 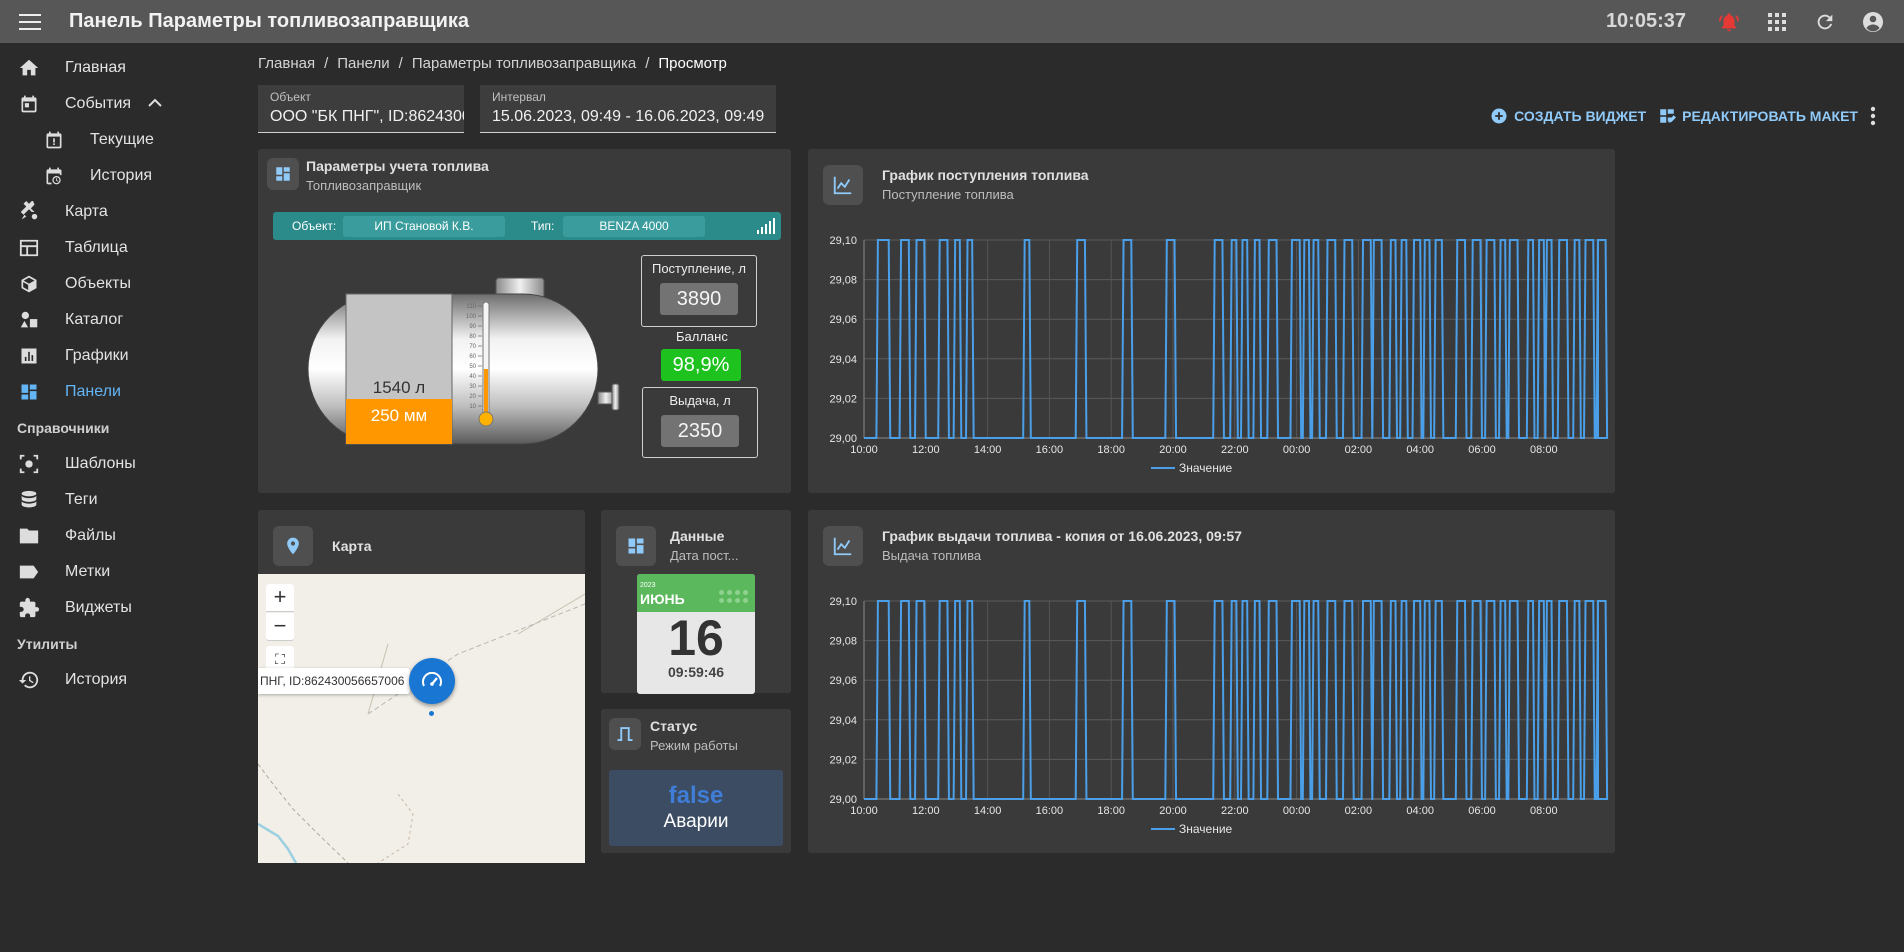 I want to click on sidebar-item-history: История, so click(x=116, y=176).